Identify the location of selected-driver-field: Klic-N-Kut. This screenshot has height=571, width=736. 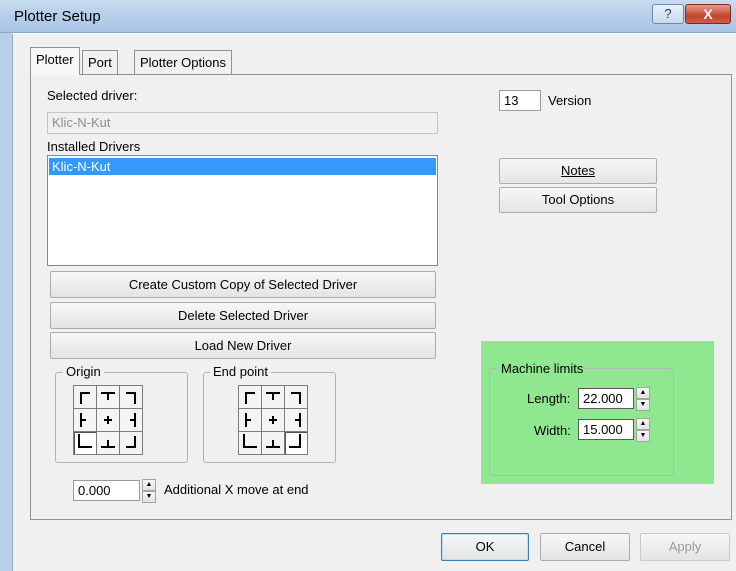
(242, 123).